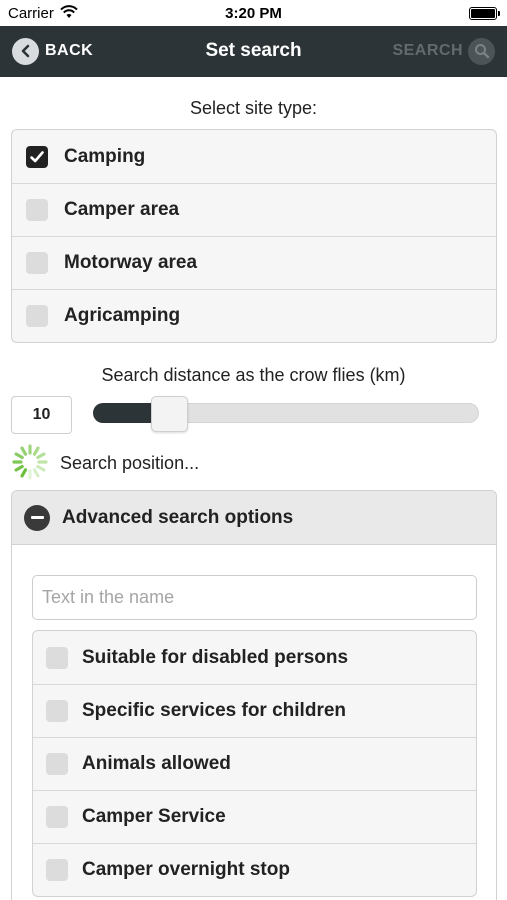 The width and height of the screenshot is (507, 900). Describe the element at coordinates (170, 414) in the screenshot. I see `slider-thumb` at that location.